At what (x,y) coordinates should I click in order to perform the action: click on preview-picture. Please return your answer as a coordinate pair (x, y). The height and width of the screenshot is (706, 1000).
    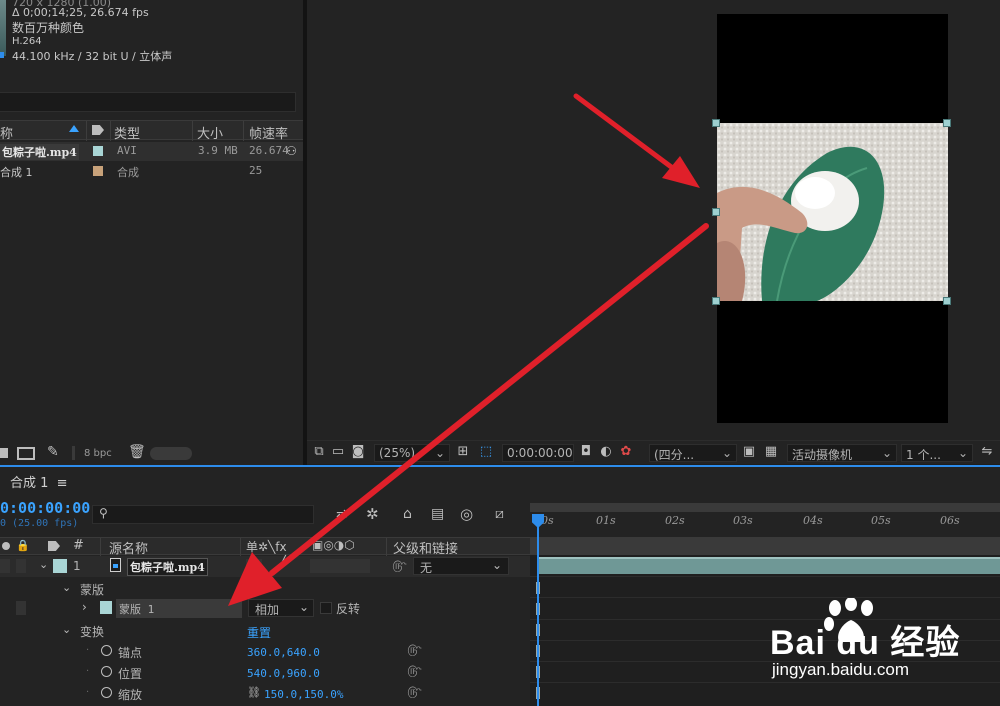
    Looking at the image, I should click on (832, 212).